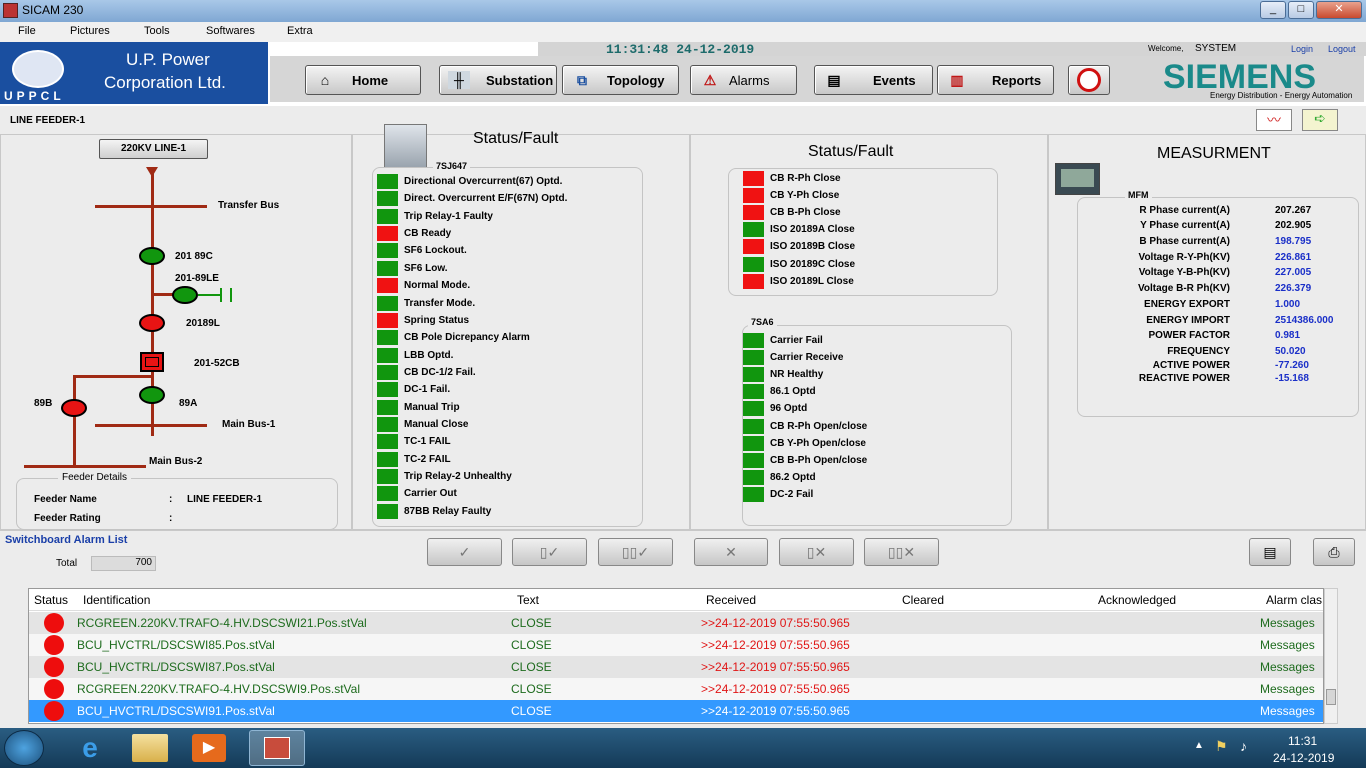 Image resolution: width=1366 pixels, height=768 pixels. Describe the element at coordinates (743, 80) in the screenshot. I see `alarms-button: ⚠ Alarms` at that location.